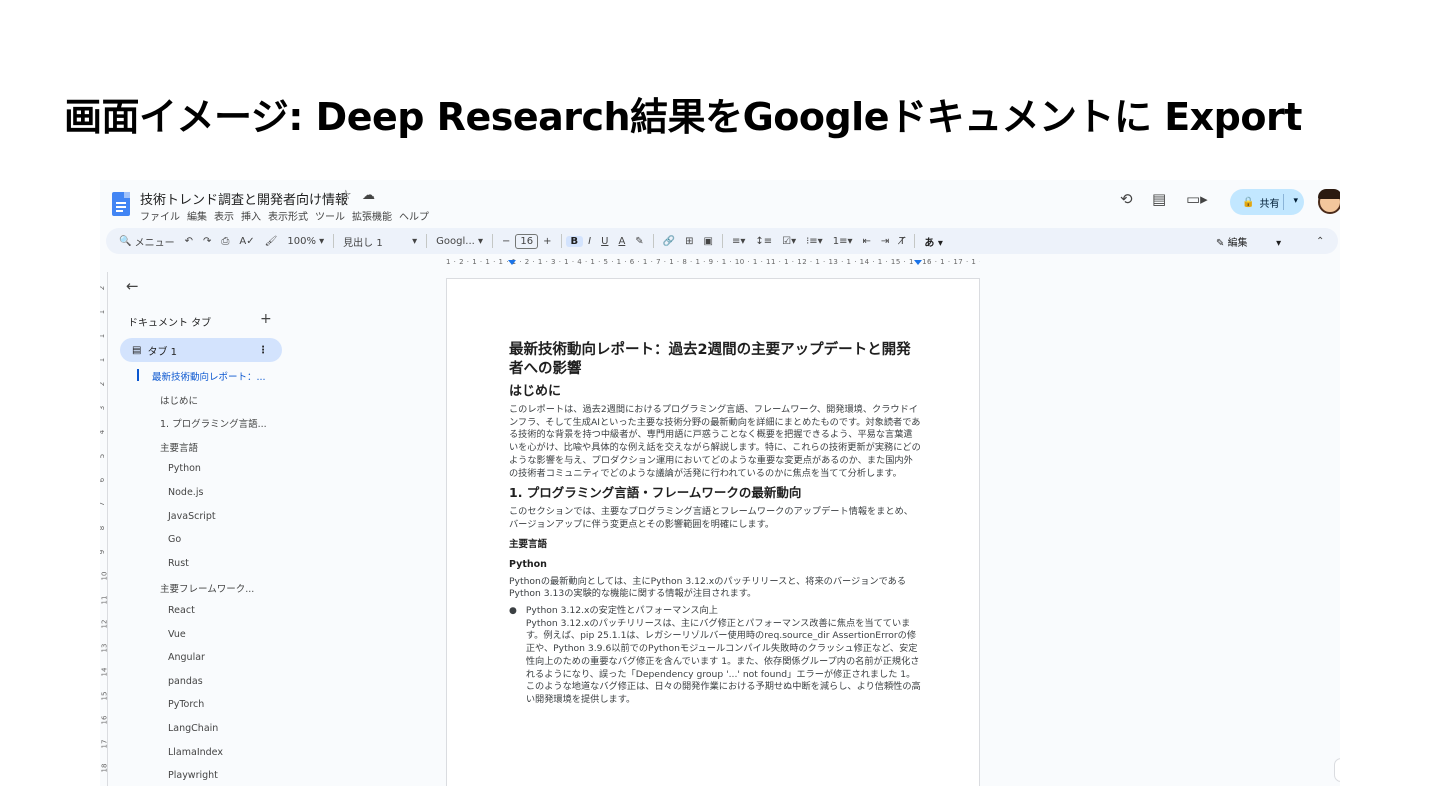  Describe the element at coordinates (189, 241) in the screenshot. I see `undo-icon: ↶` at that location.